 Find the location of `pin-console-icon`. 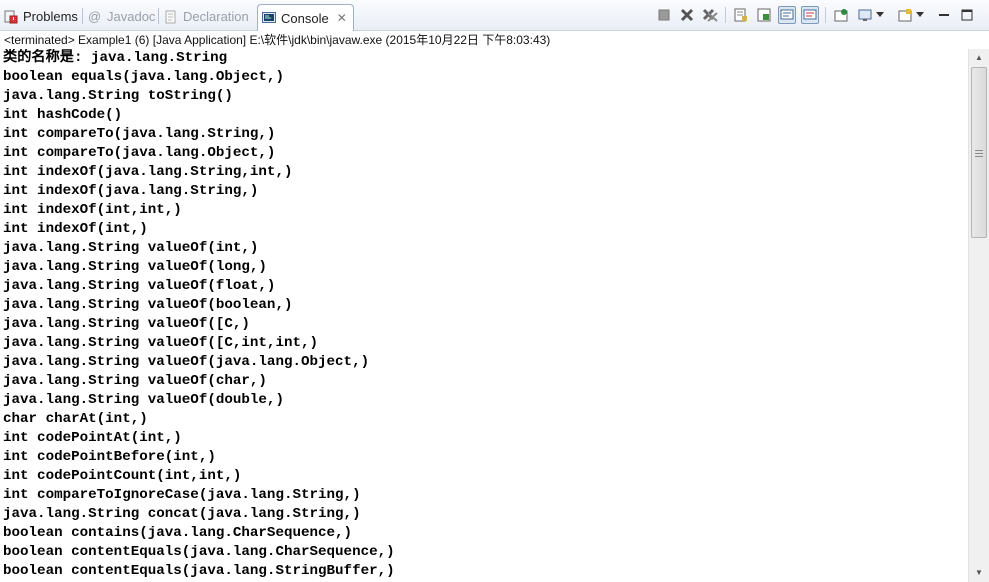

pin-console-icon is located at coordinates (841, 15).